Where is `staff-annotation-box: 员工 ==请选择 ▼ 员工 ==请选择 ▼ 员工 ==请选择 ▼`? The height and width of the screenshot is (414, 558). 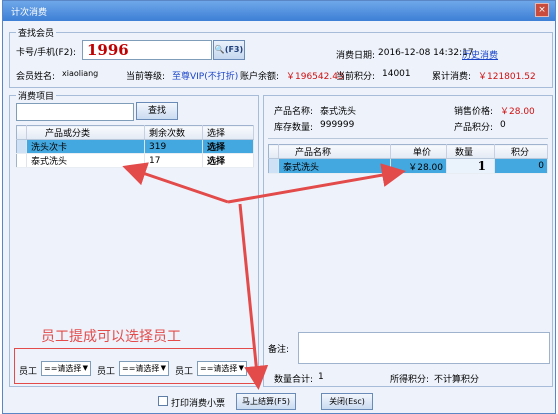
staff-annotation-box: 员工 ==请选择 ▼ 员工 ==请选择 ▼ 员工 ==请选择 ▼ is located at coordinates (135, 366).